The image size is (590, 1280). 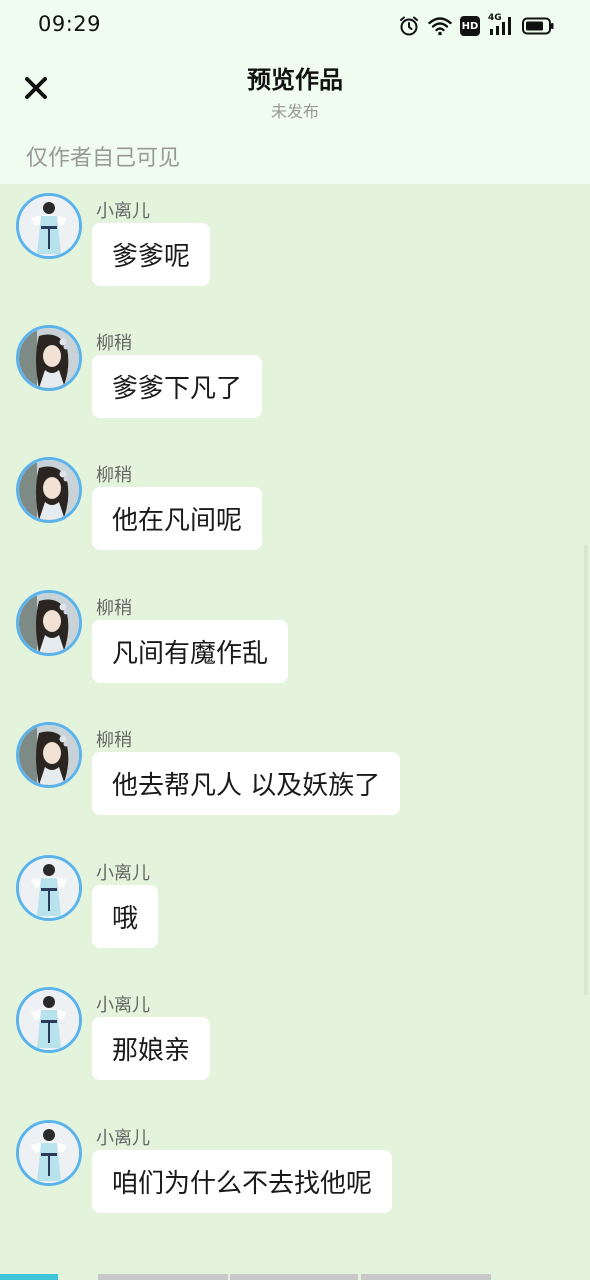 What do you see at coordinates (295, 374) in the screenshot?
I see `chat-message: 柳稍 爹爹下凡了` at bounding box center [295, 374].